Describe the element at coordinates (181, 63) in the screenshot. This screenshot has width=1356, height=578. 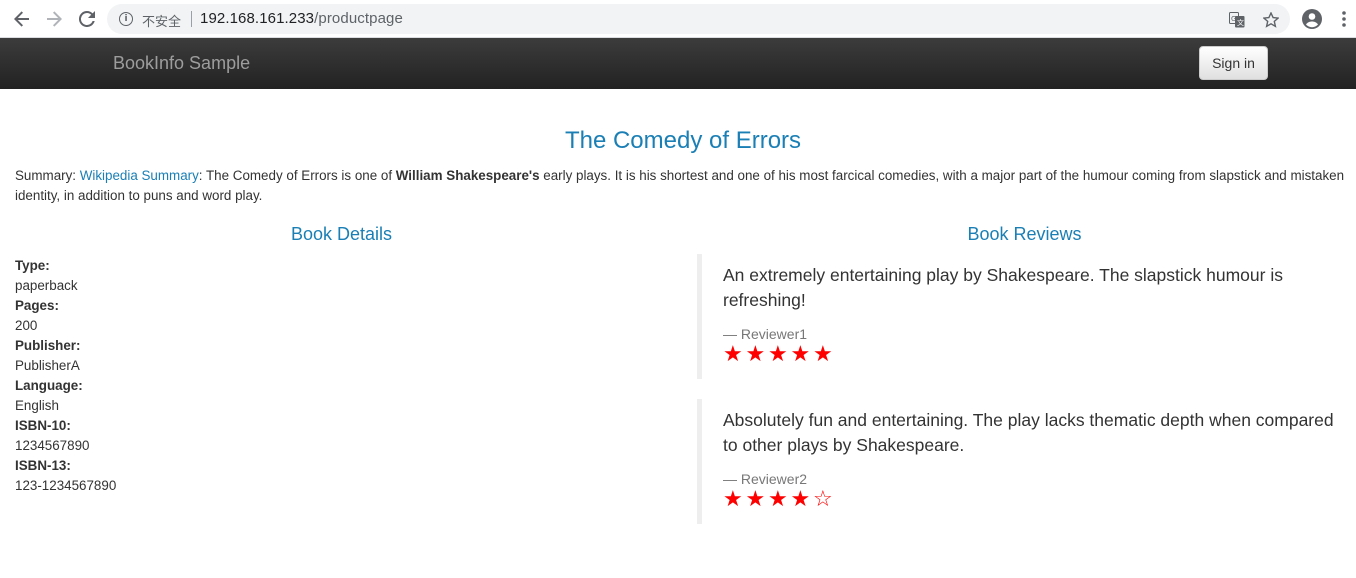
I see `brand-link: BookInfo Sample` at that location.